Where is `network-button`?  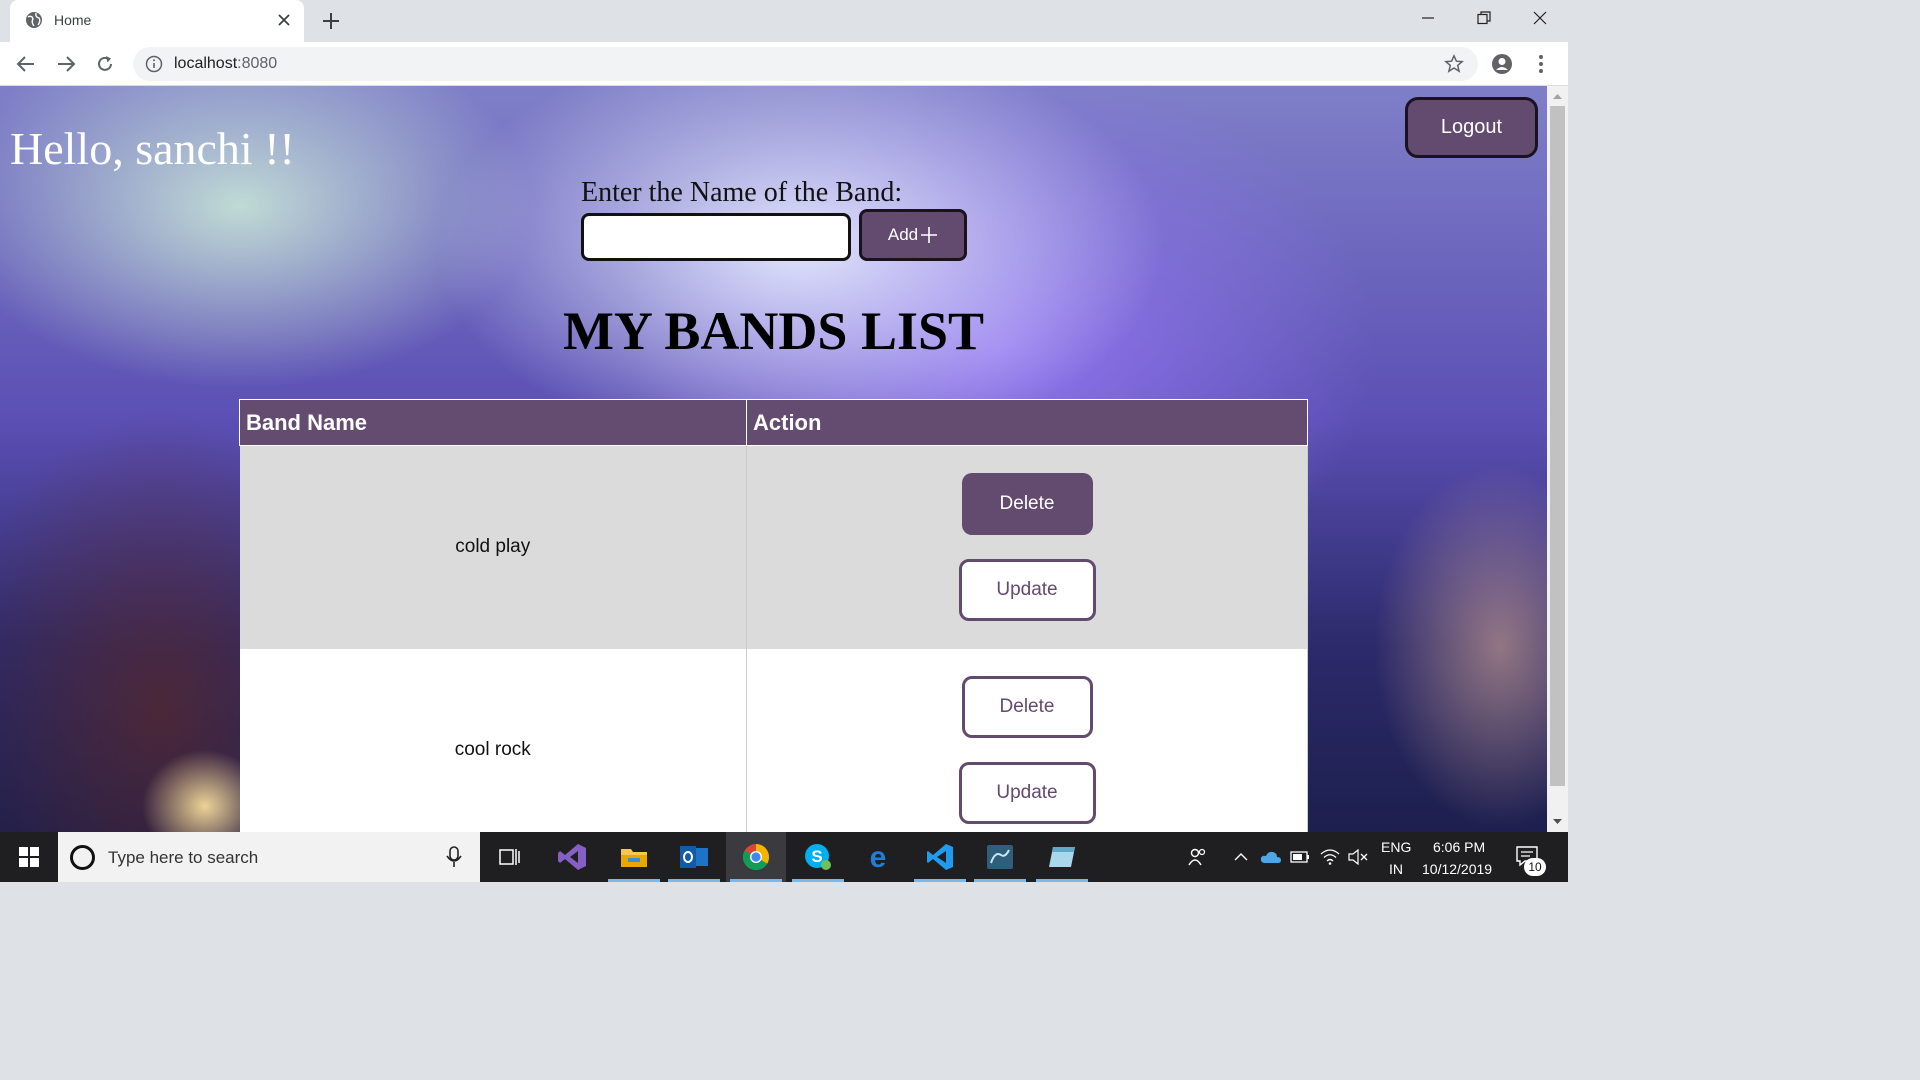
network-button is located at coordinates (1330, 857).